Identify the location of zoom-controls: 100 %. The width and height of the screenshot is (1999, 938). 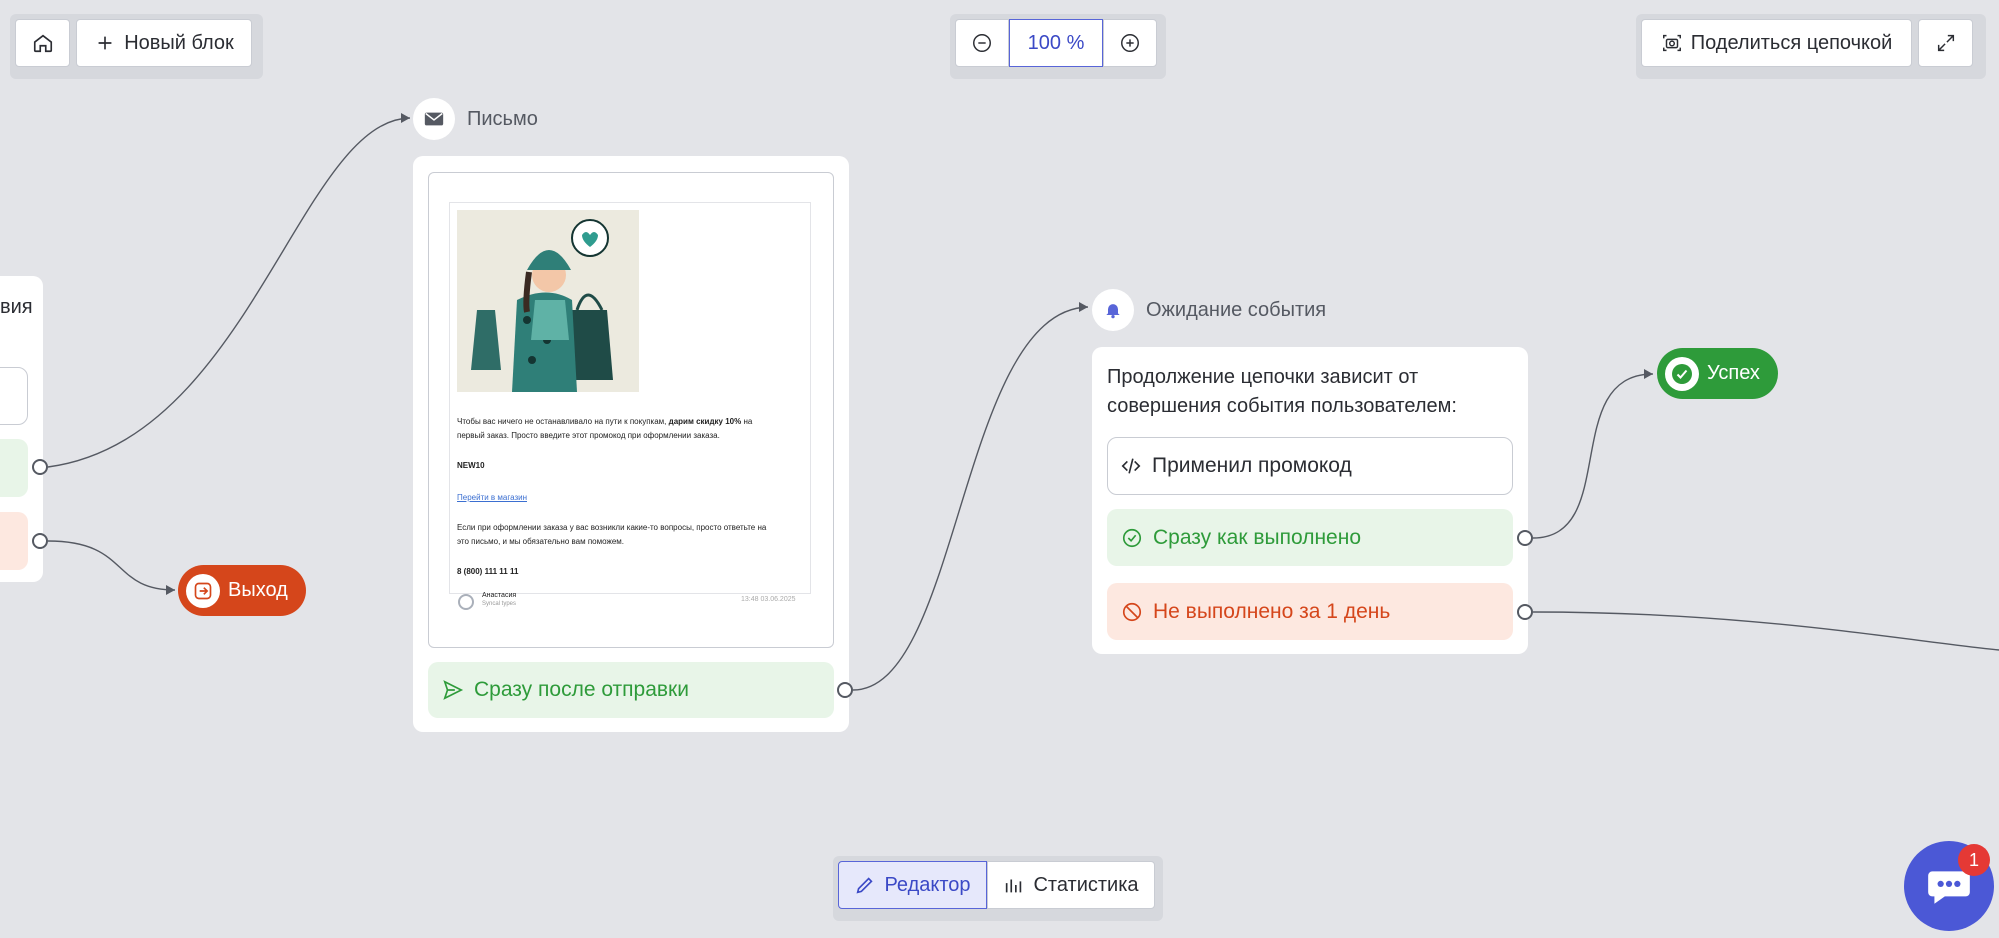
(1058, 46).